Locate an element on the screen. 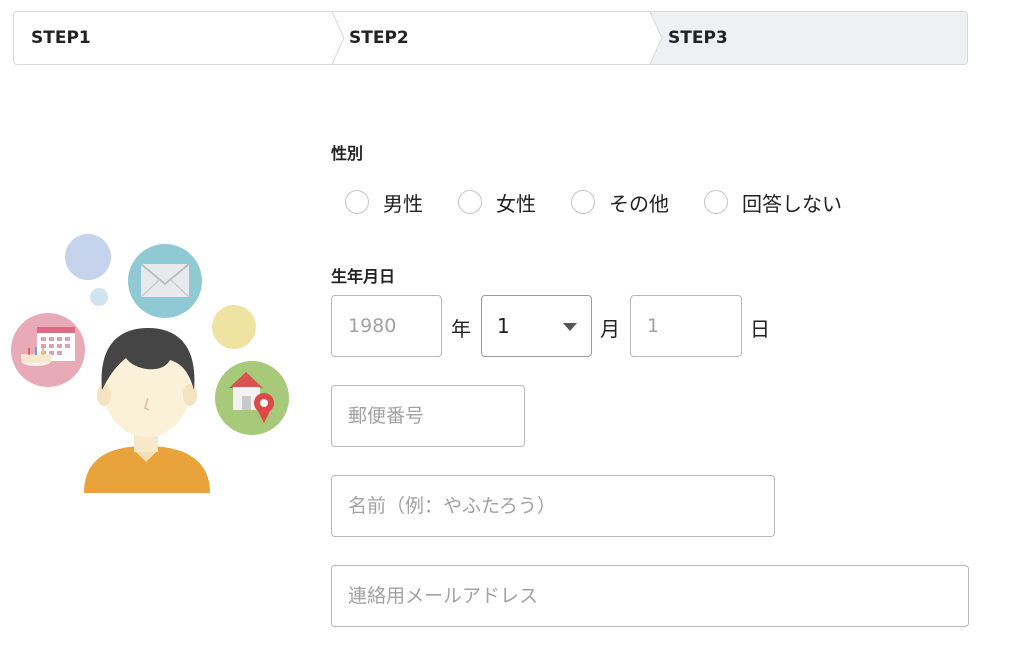 This screenshot has width=1024, height=661. month-unit-label: 月 is located at coordinates (610, 329).